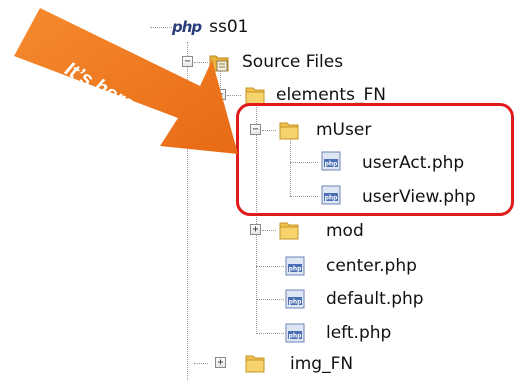  I want to click on tree-node-source-files: Source Files, so click(292, 62).